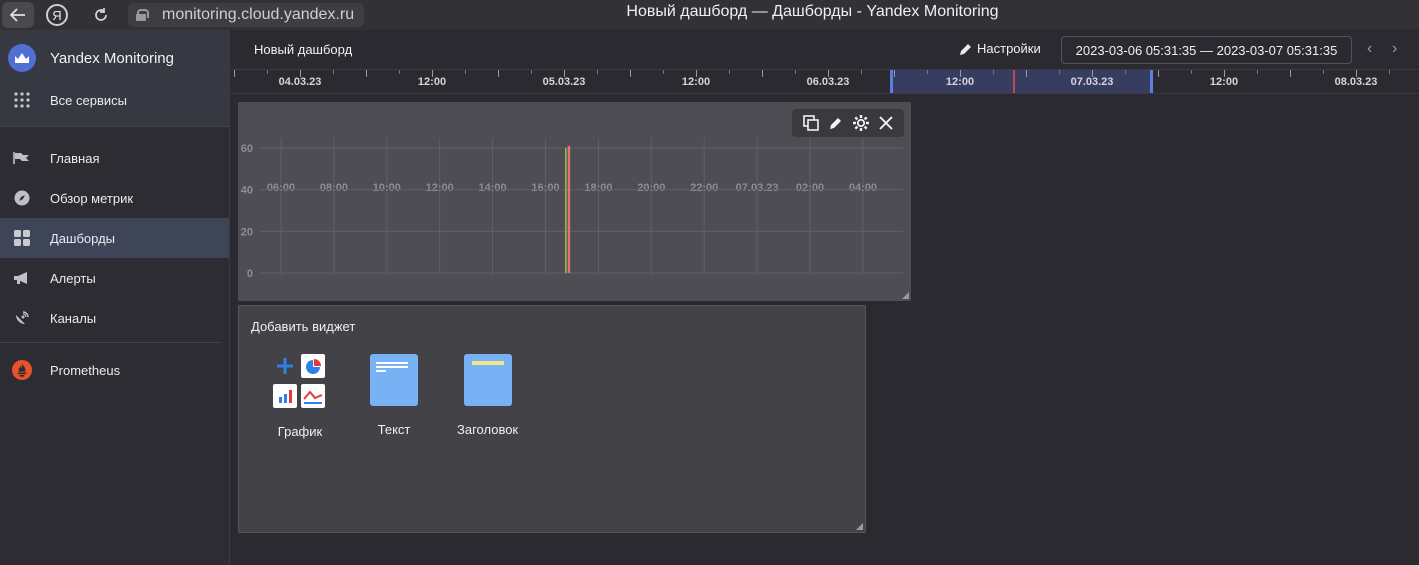 The width and height of the screenshot is (1419, 565). Describe the element at coordinates (114, 100) in the screenshot. I see `sidebar-item-all-services: Все сервисы` at that location.